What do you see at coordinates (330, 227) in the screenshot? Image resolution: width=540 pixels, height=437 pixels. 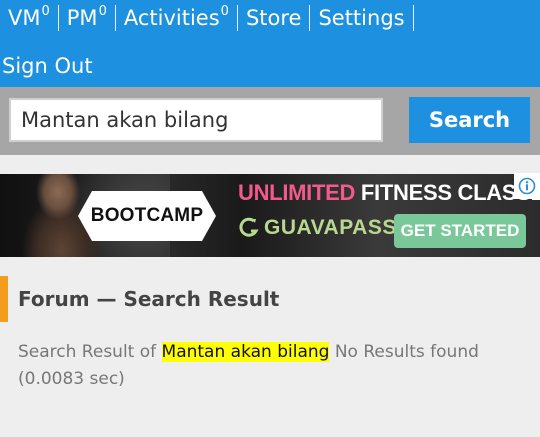 I see `ad-logo-text: GUAVAPASS` at bounding box center [330, 227].